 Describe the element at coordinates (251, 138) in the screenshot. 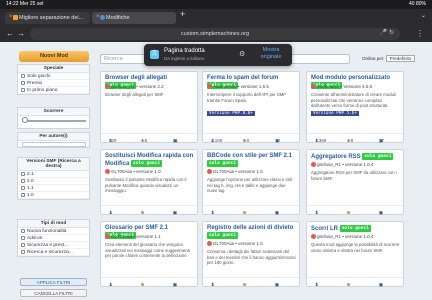

I see `mod-stats: ⬇ 2.106 ★ 5.0 ▣ 74` at that location.